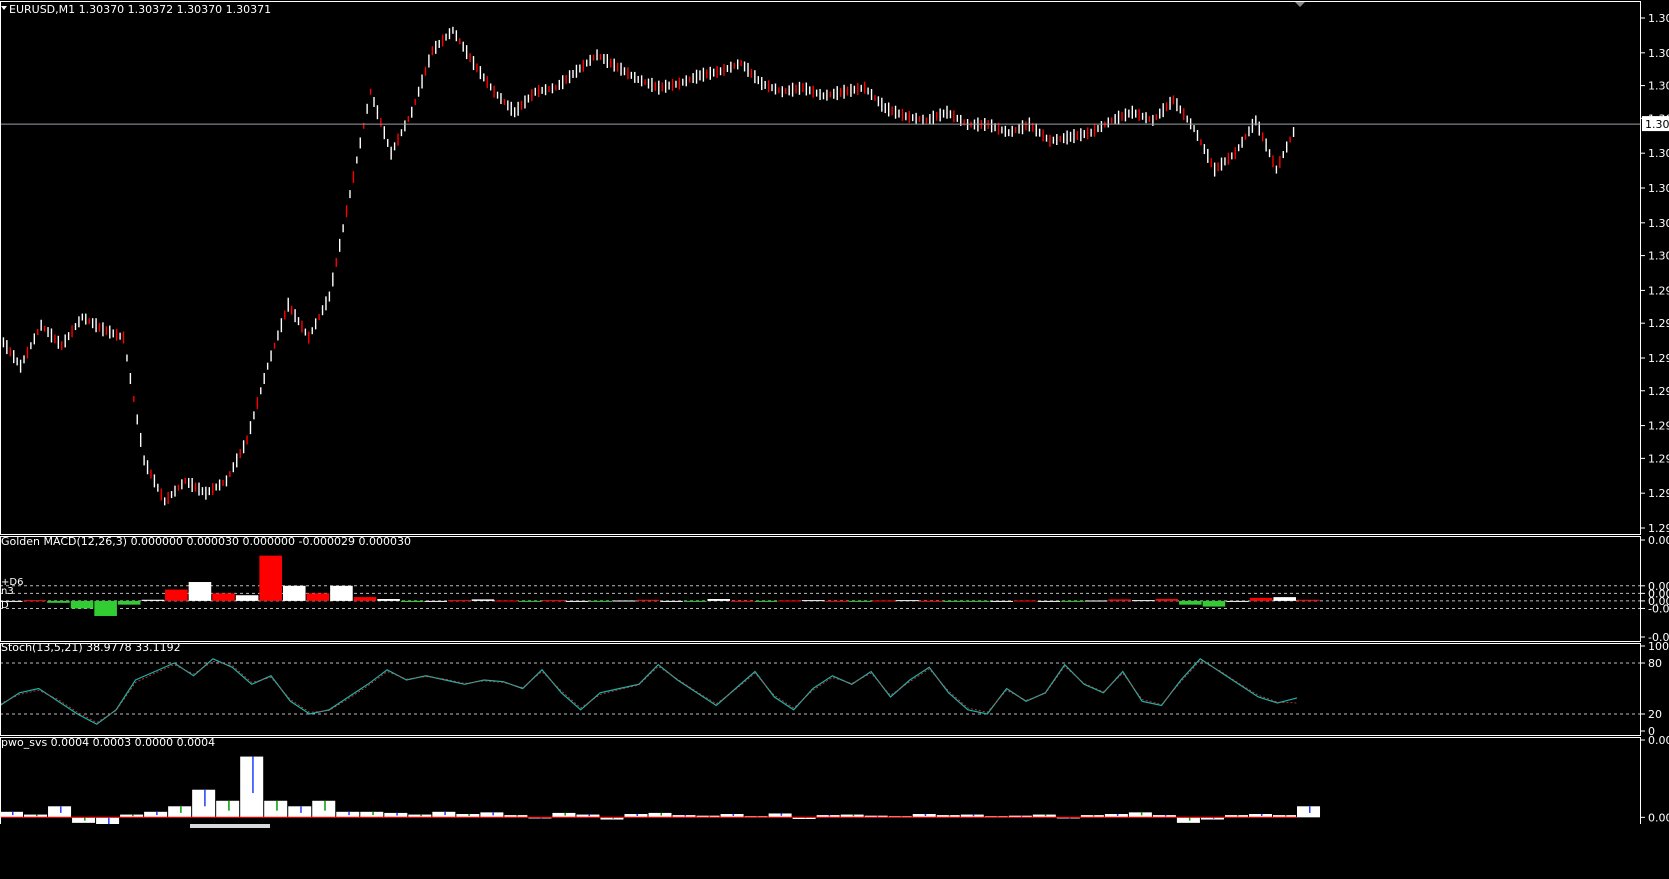  I want to click on price-tick-label: 1.30050, so click(1658, 256).